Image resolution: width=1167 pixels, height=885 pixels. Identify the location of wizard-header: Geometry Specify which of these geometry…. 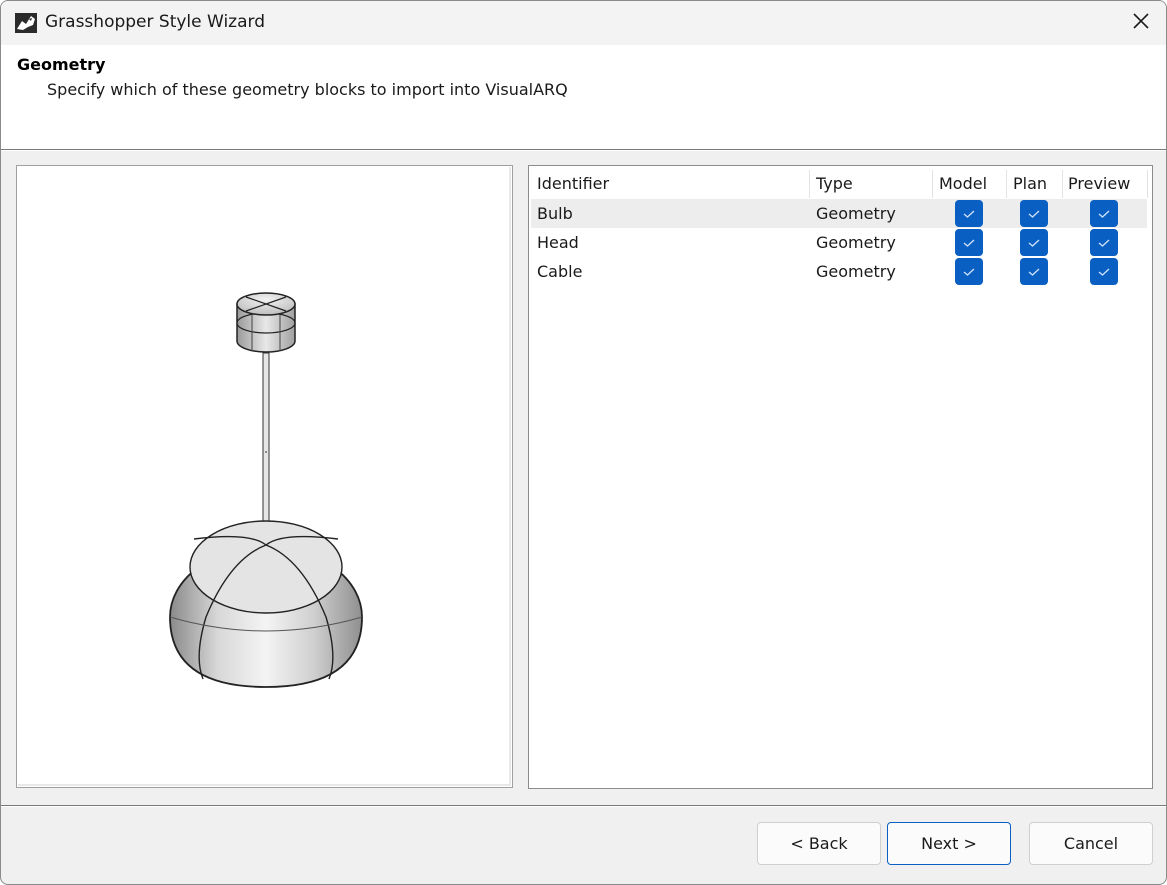
(583, 97).